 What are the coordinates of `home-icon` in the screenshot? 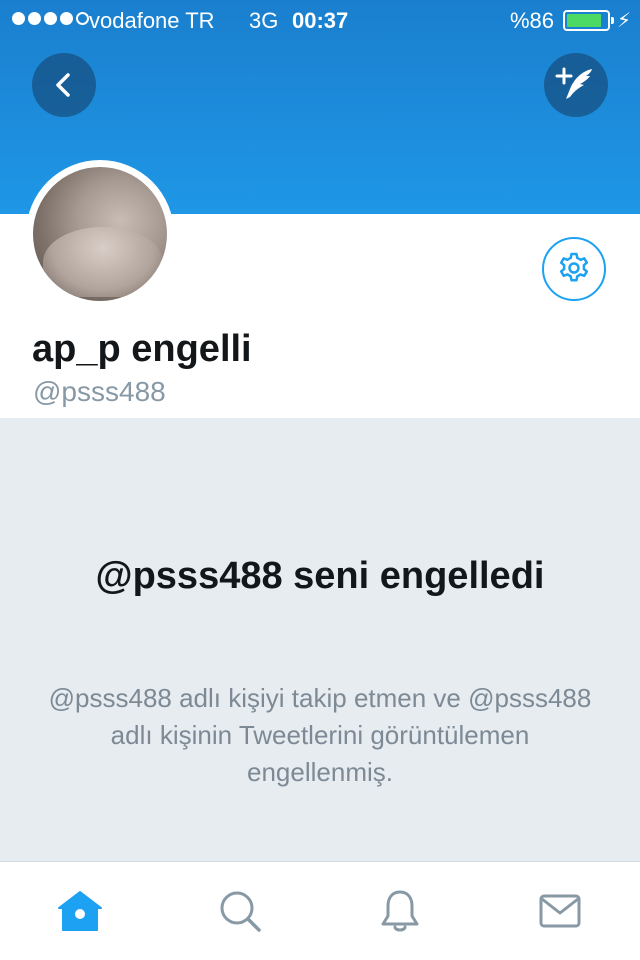 It's located at (80, 911).